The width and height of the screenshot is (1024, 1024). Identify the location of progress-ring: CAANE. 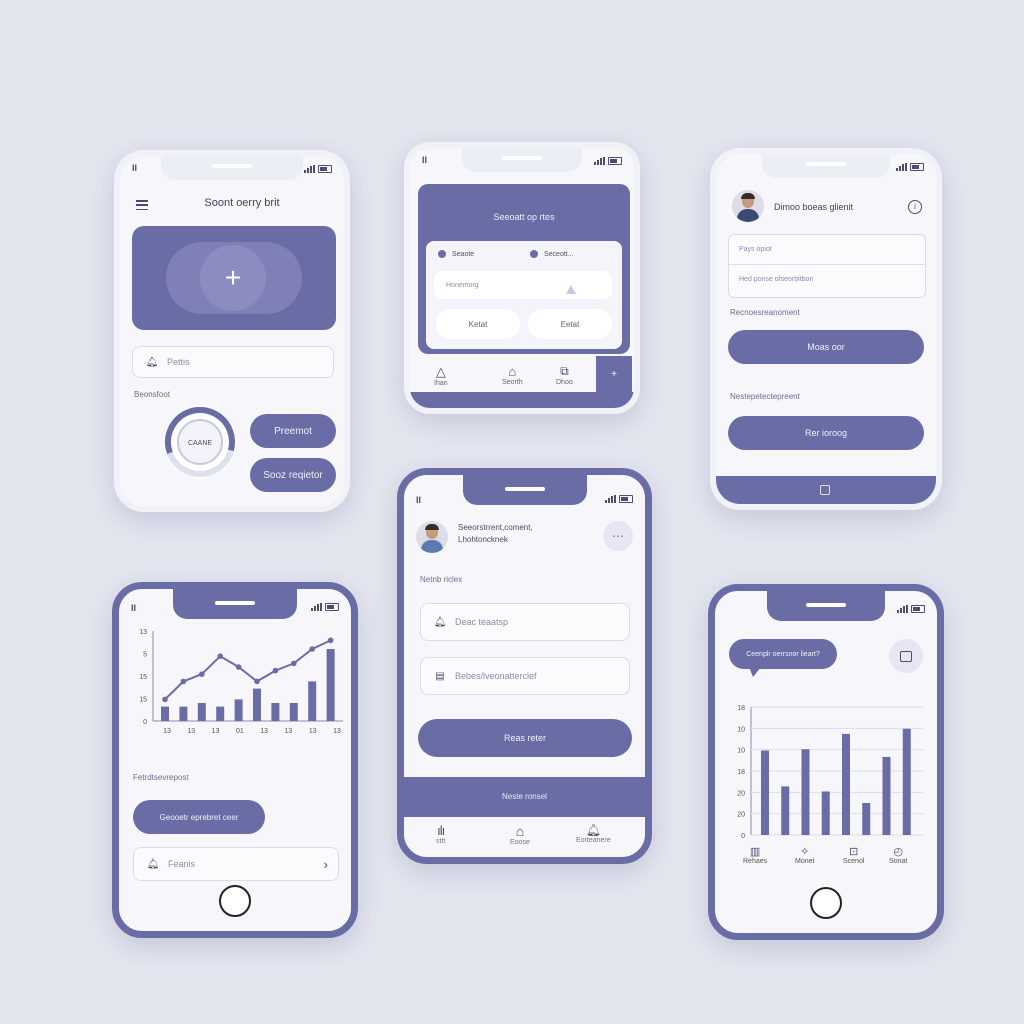
(200, 442).